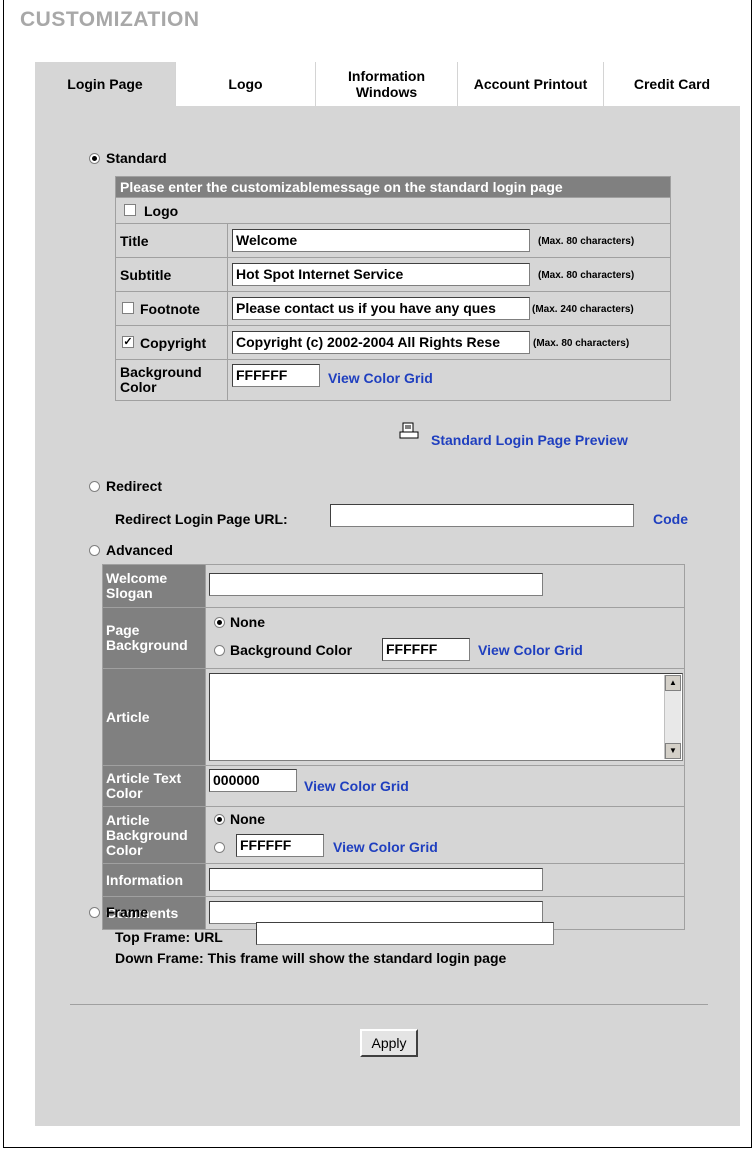 This screenshot has height=1150, width=755. I want to click on information-label: Information, so click(154, 880).